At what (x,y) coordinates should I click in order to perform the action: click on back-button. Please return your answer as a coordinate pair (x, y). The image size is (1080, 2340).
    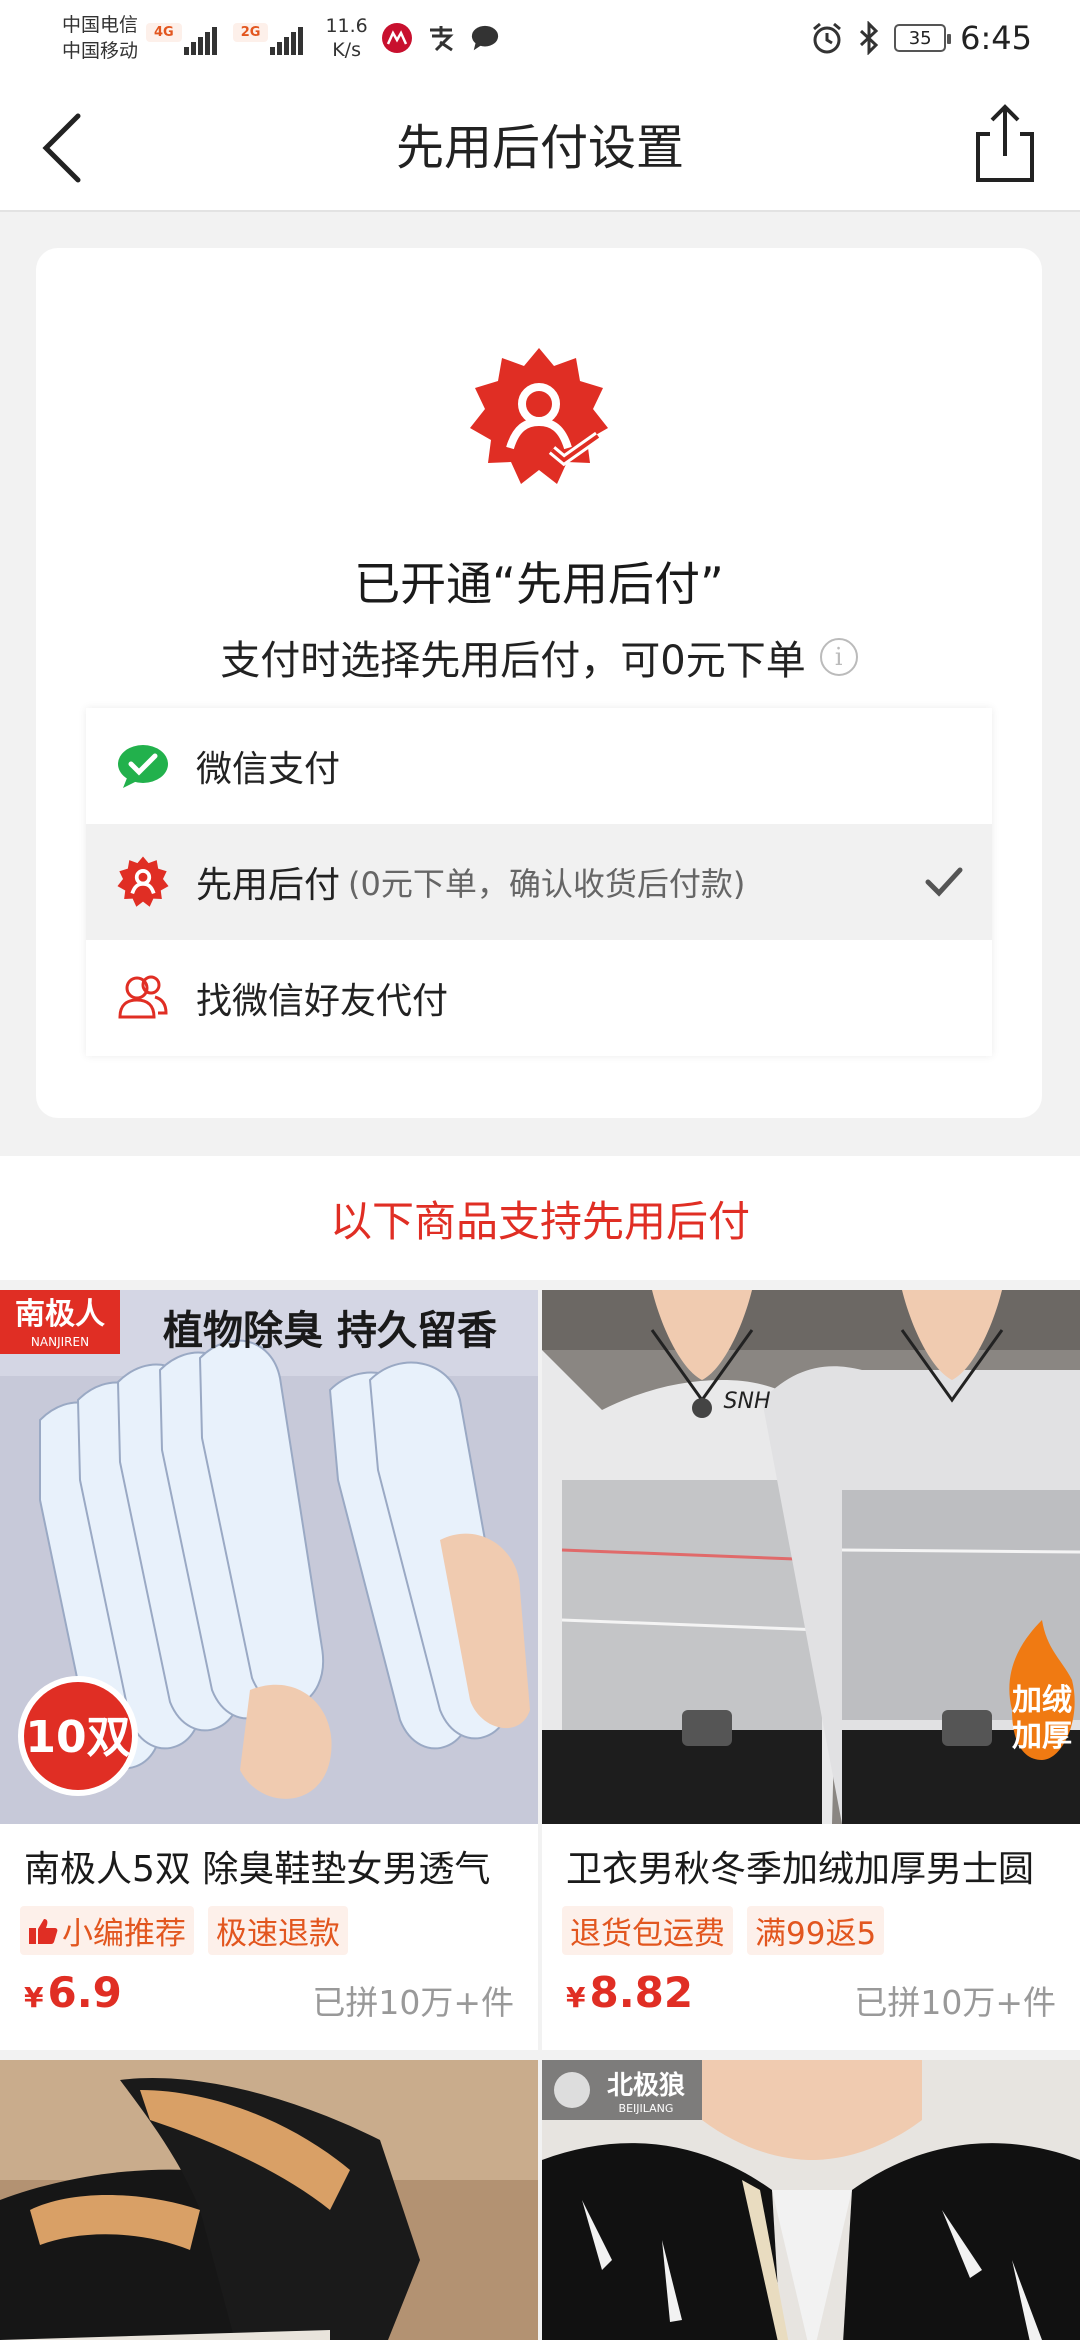
    Looking at the image, I should click on (65, 146).